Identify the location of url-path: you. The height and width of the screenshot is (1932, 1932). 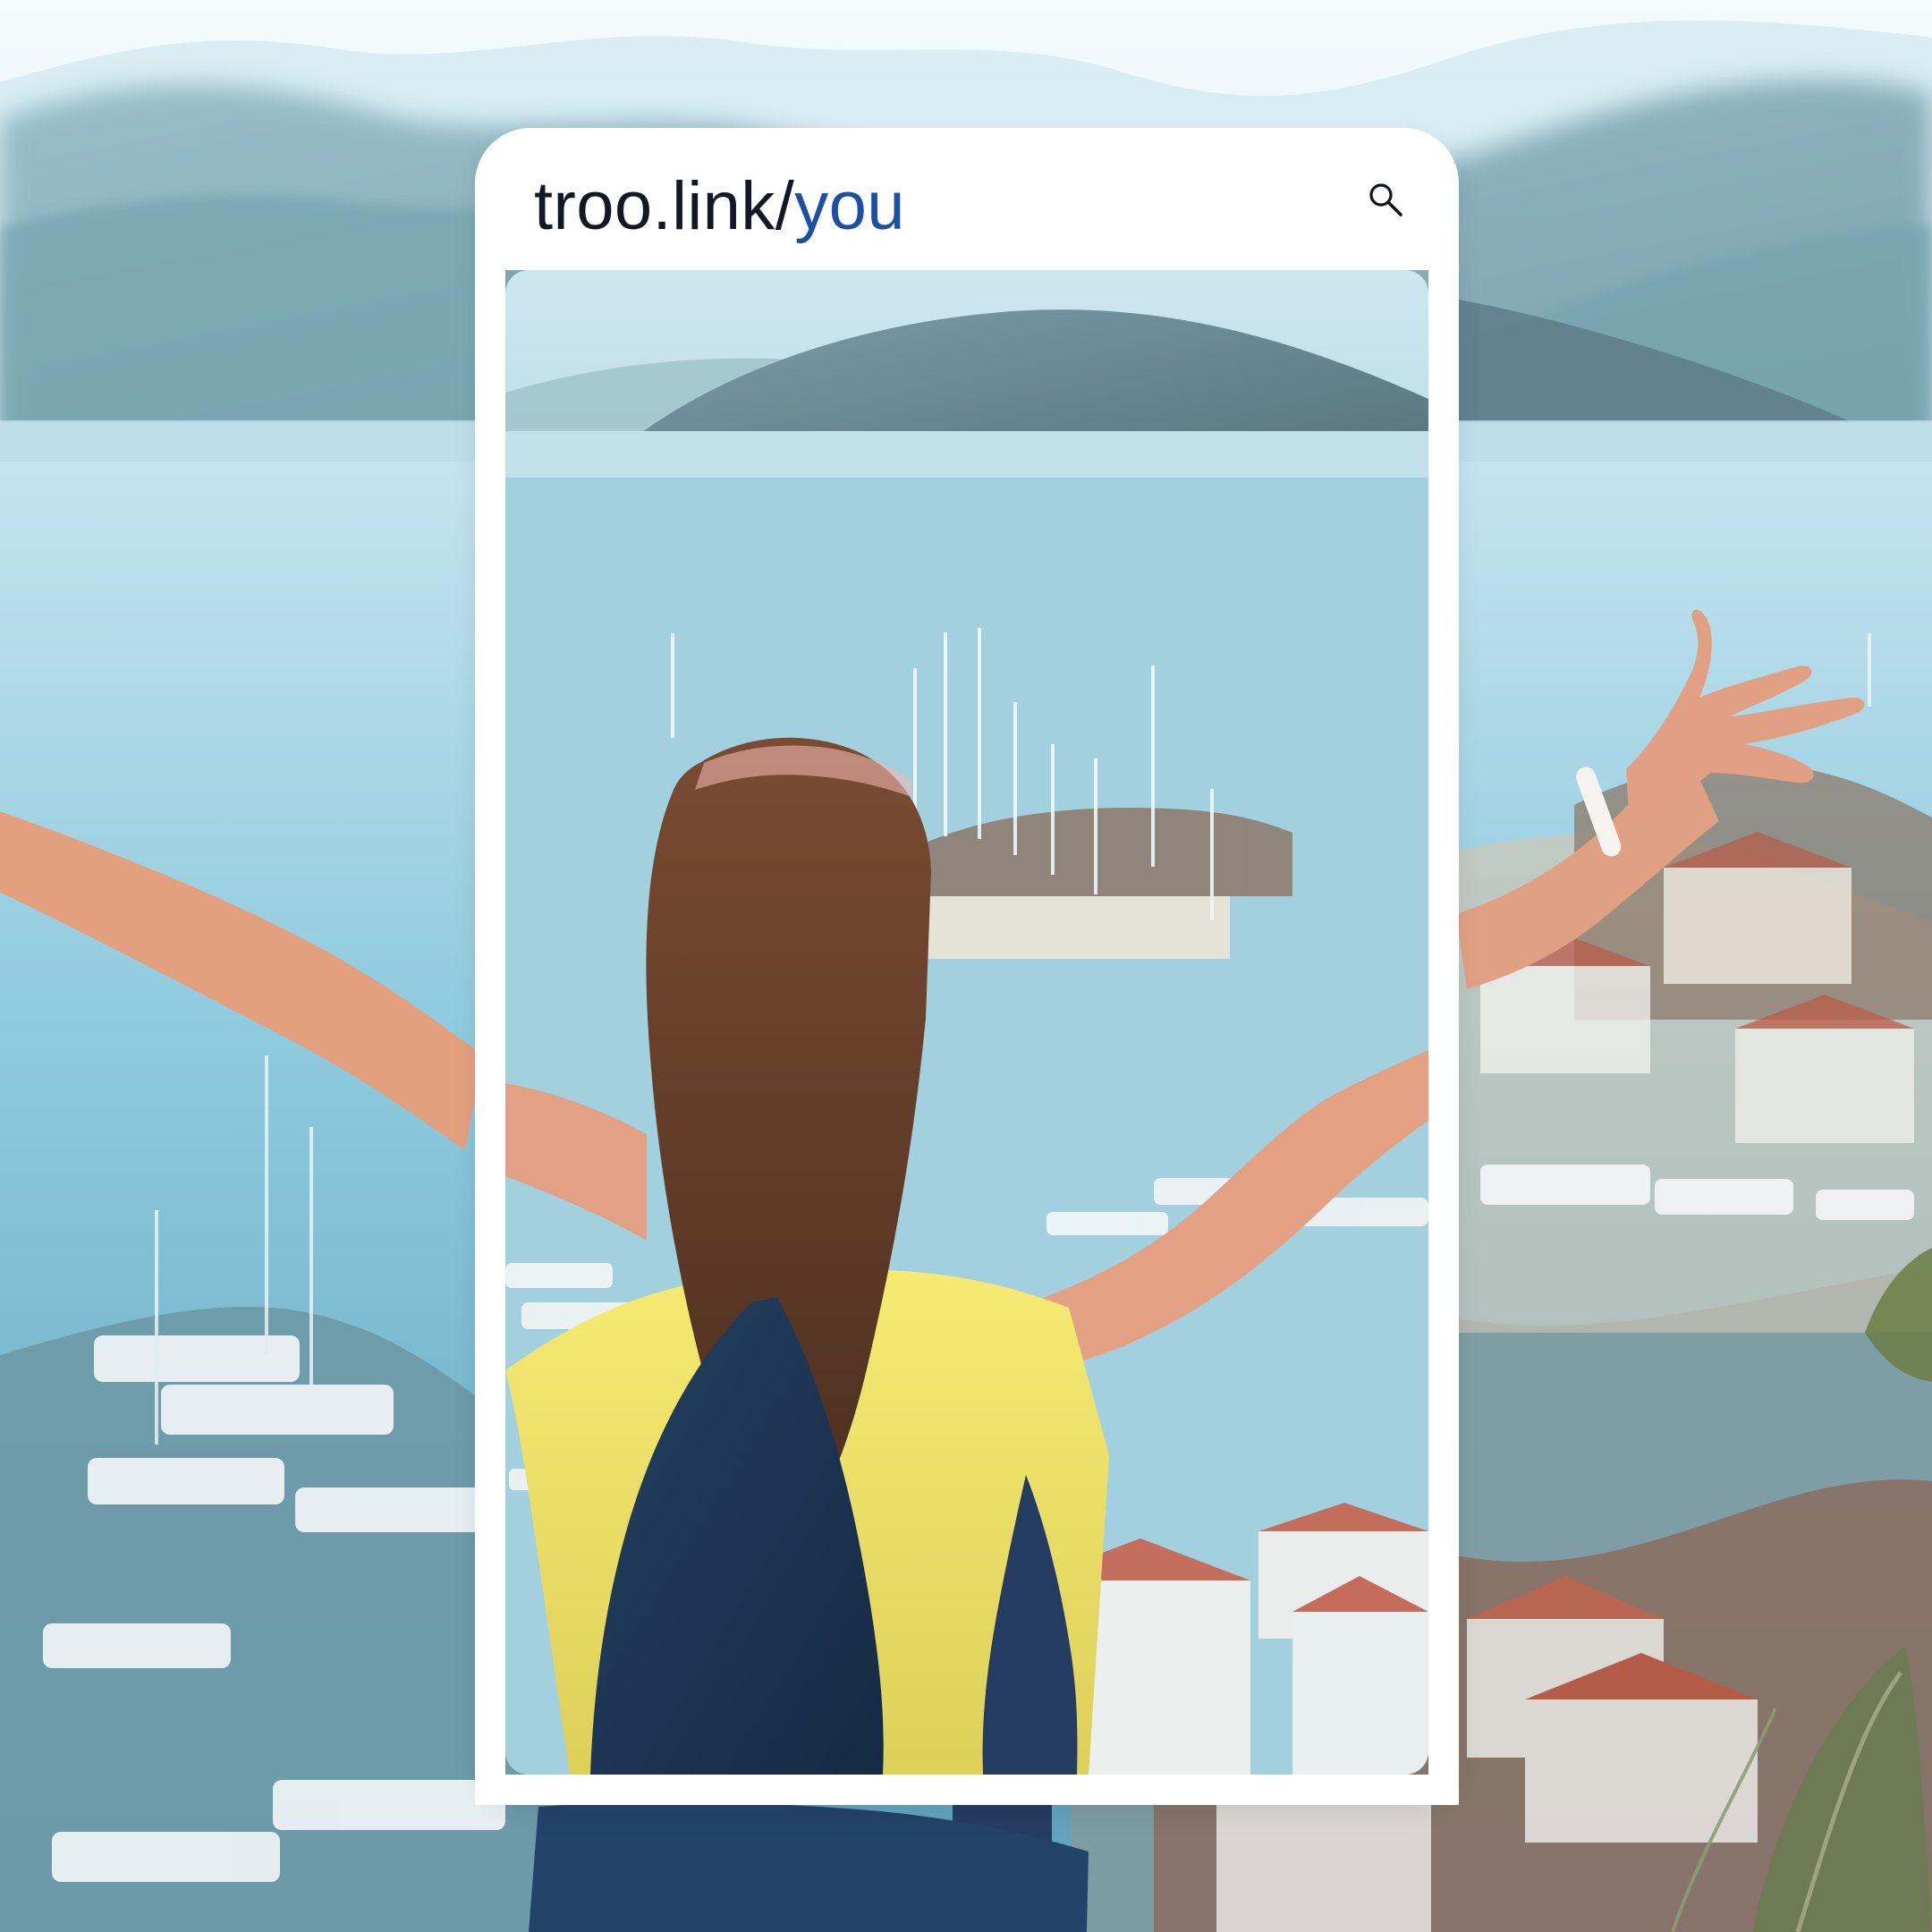
(849, 206).